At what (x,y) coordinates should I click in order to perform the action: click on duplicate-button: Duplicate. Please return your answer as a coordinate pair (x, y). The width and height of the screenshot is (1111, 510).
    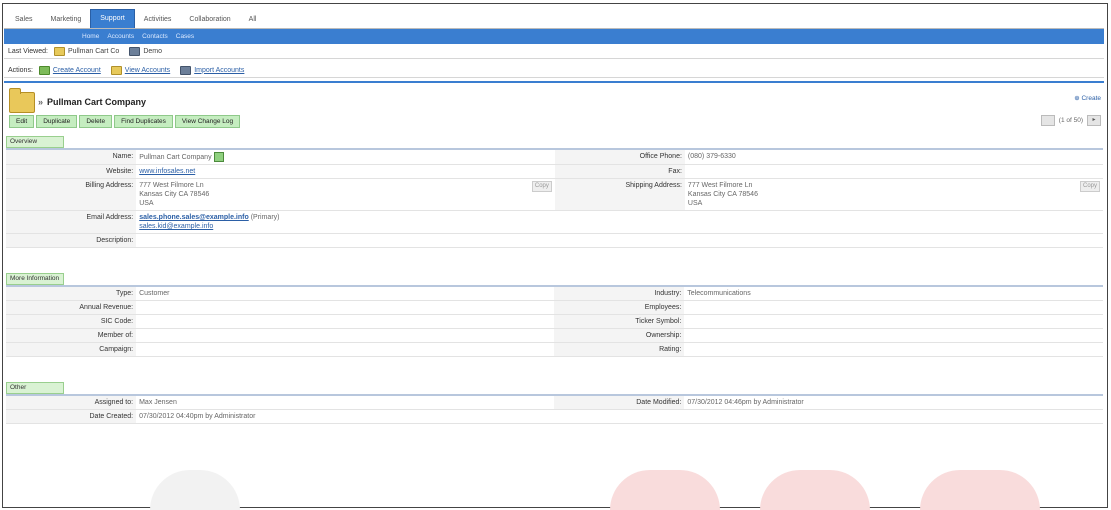
    Looking at the image, I should click on (57, 121).